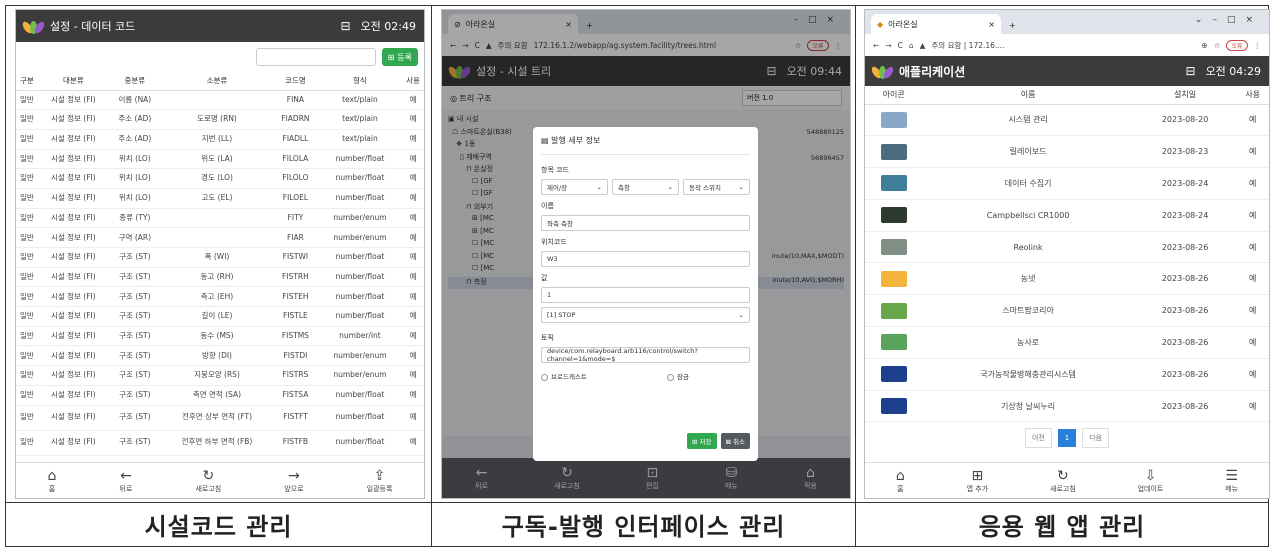 The height and width of the screenshot is (549, 1273). I want to click on close-icon: ×, so click(991, 24).